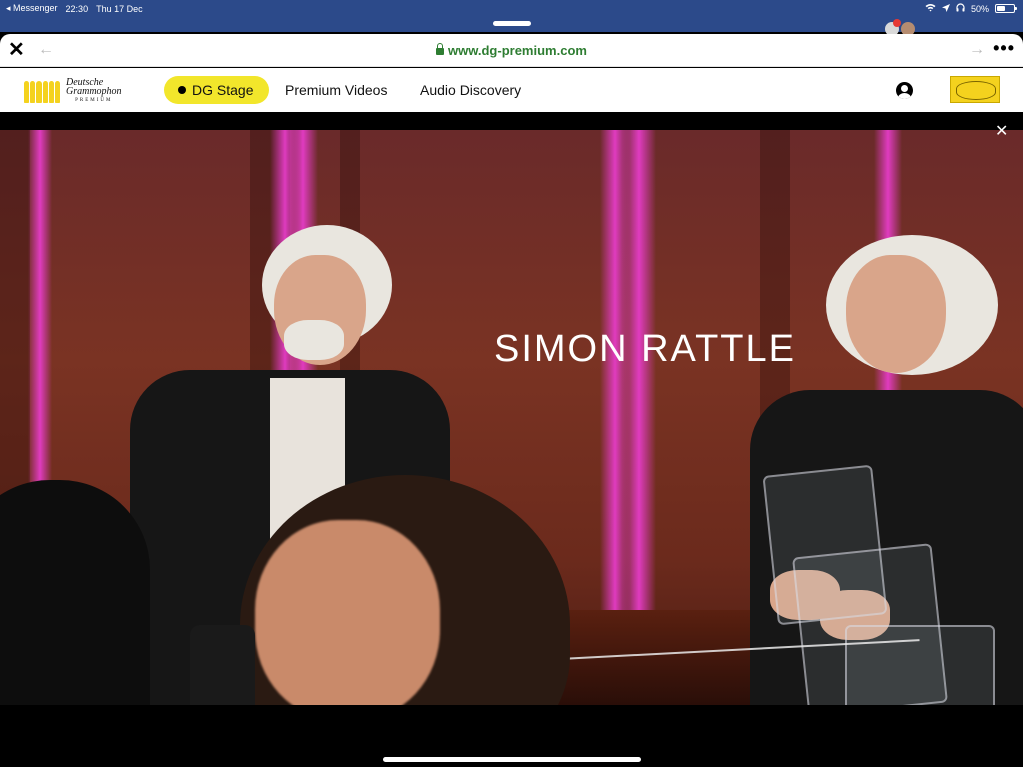 The height and width of the screenshot is (767, 1023). What do you see at coordinates (182, 90) in the screenshot?
I see `live-dot-icon` at bounding box center [182, 90].